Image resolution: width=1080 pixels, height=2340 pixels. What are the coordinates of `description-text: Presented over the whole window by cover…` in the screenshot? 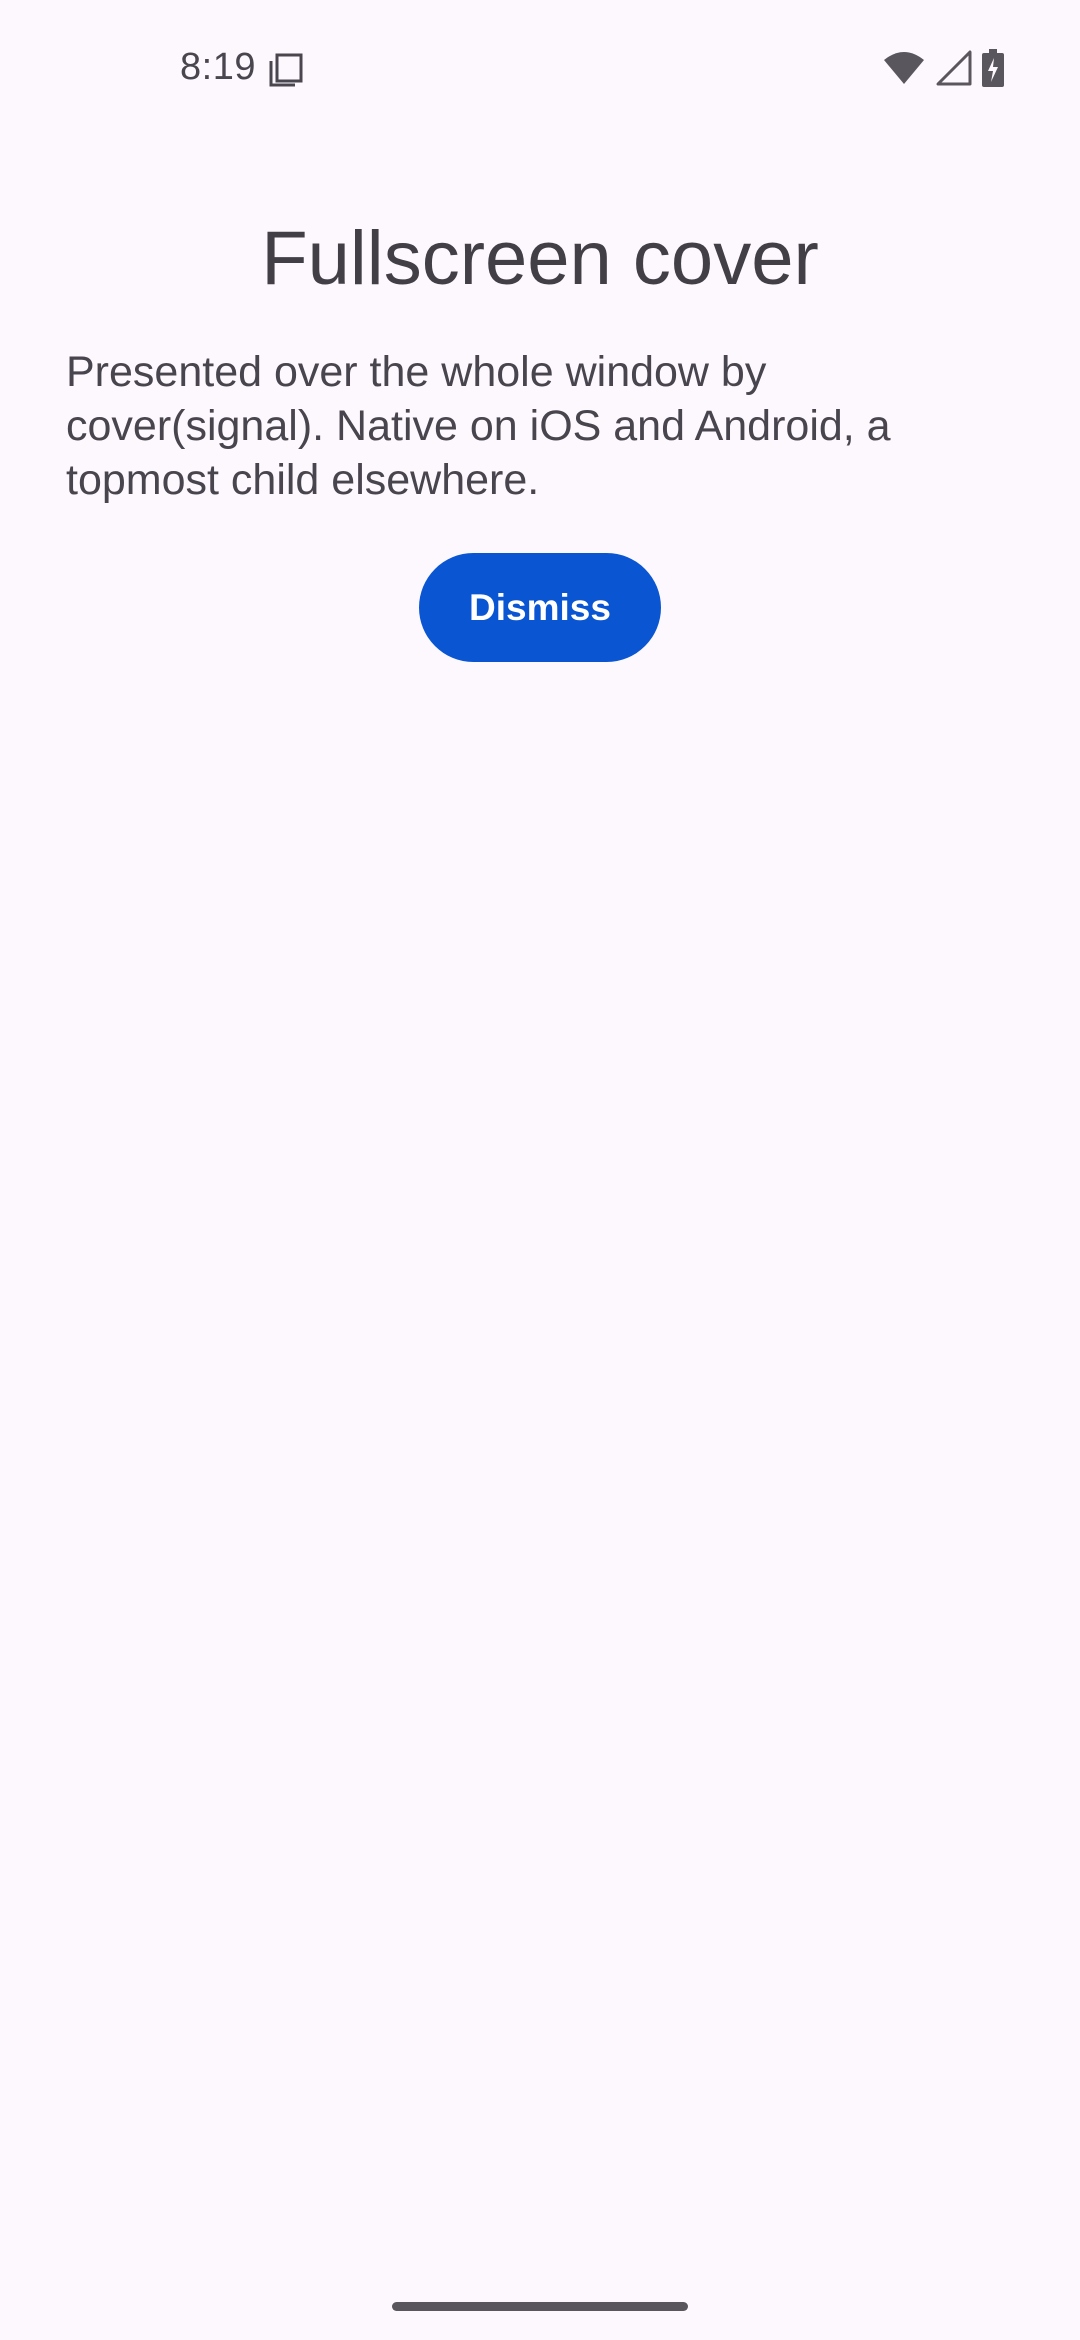 It's located at (478, 426).